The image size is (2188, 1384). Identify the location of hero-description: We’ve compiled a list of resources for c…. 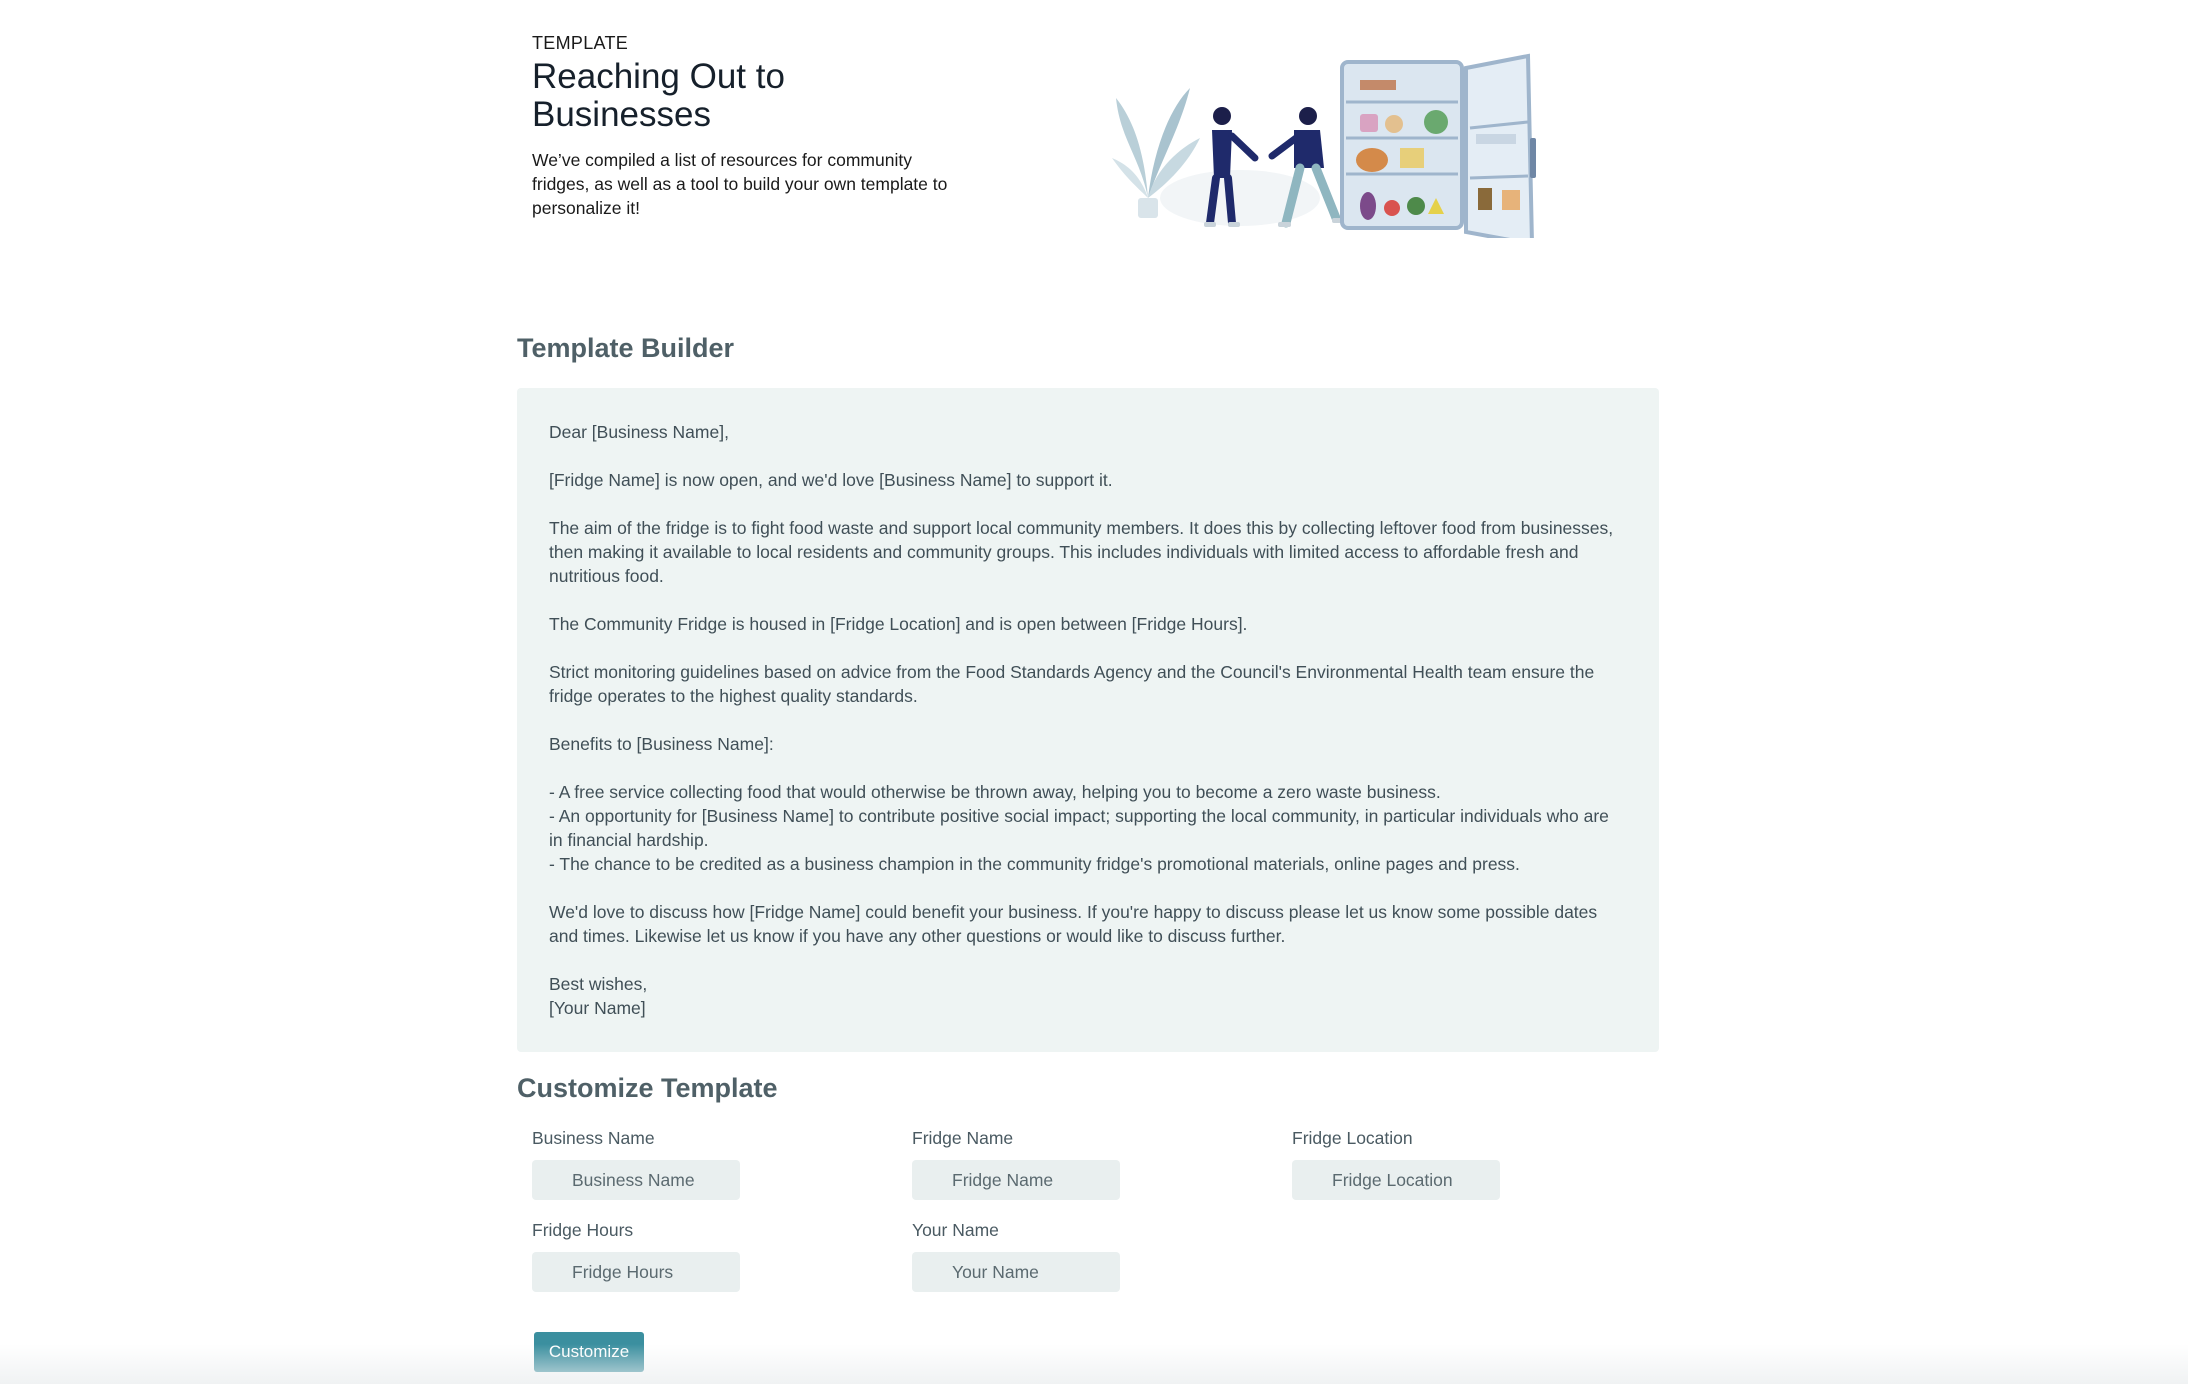
(740, 184).